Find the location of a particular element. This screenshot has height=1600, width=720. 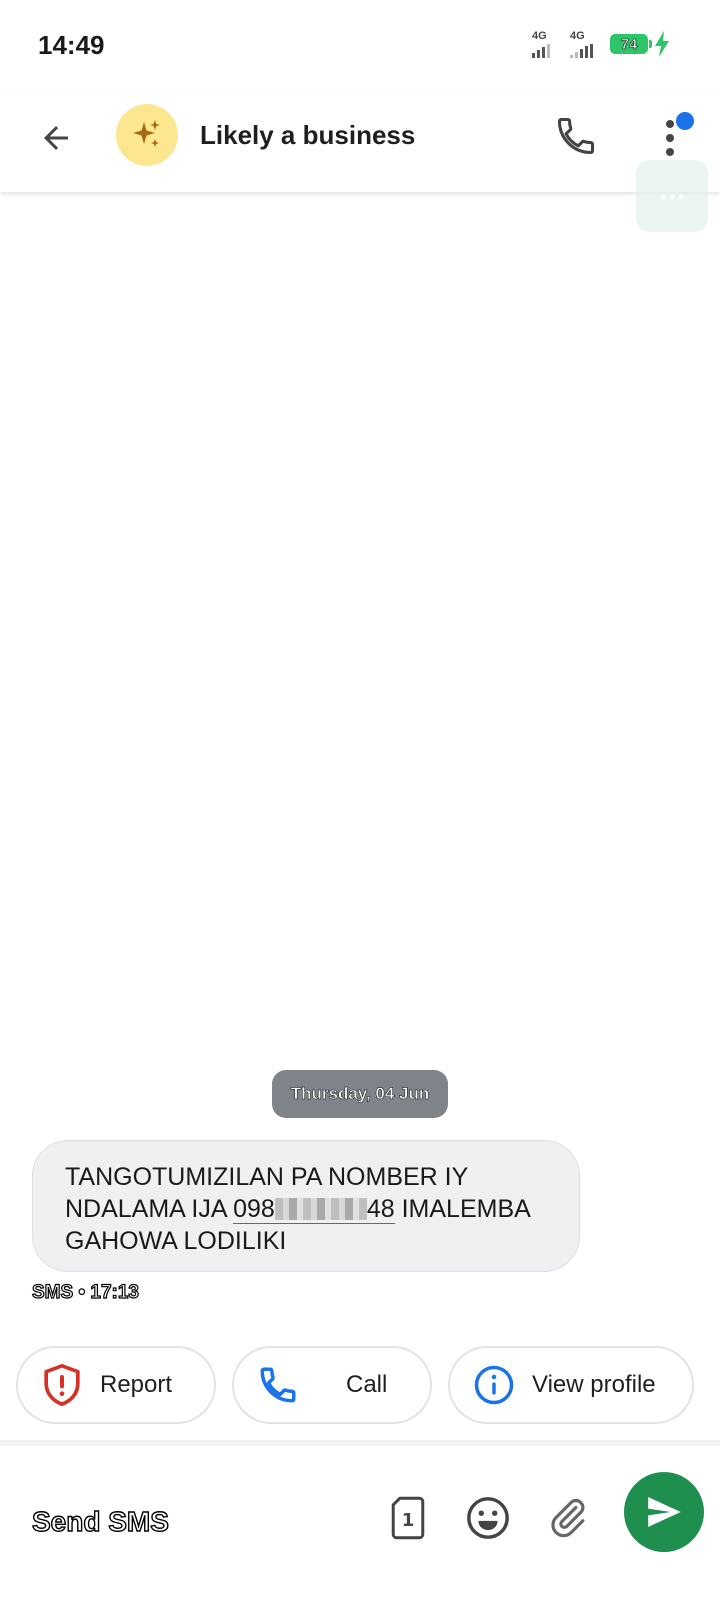

app-bar: Likely a business is located at coordinates (360, 142).